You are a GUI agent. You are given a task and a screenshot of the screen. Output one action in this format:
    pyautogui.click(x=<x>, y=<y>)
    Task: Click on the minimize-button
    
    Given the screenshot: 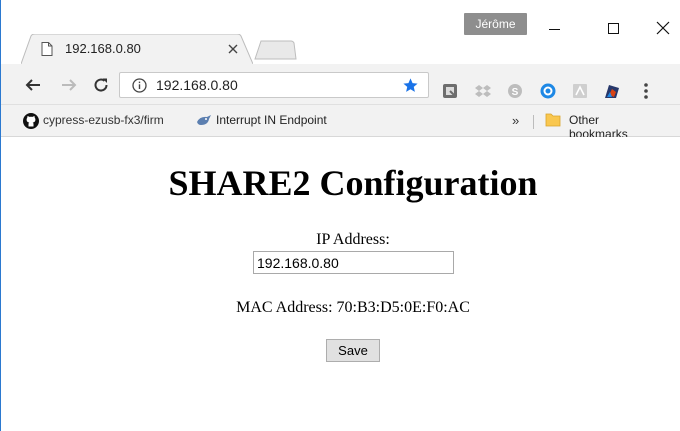 What is the action you would take?
    pyautogui.click(x=554, y=28)
    